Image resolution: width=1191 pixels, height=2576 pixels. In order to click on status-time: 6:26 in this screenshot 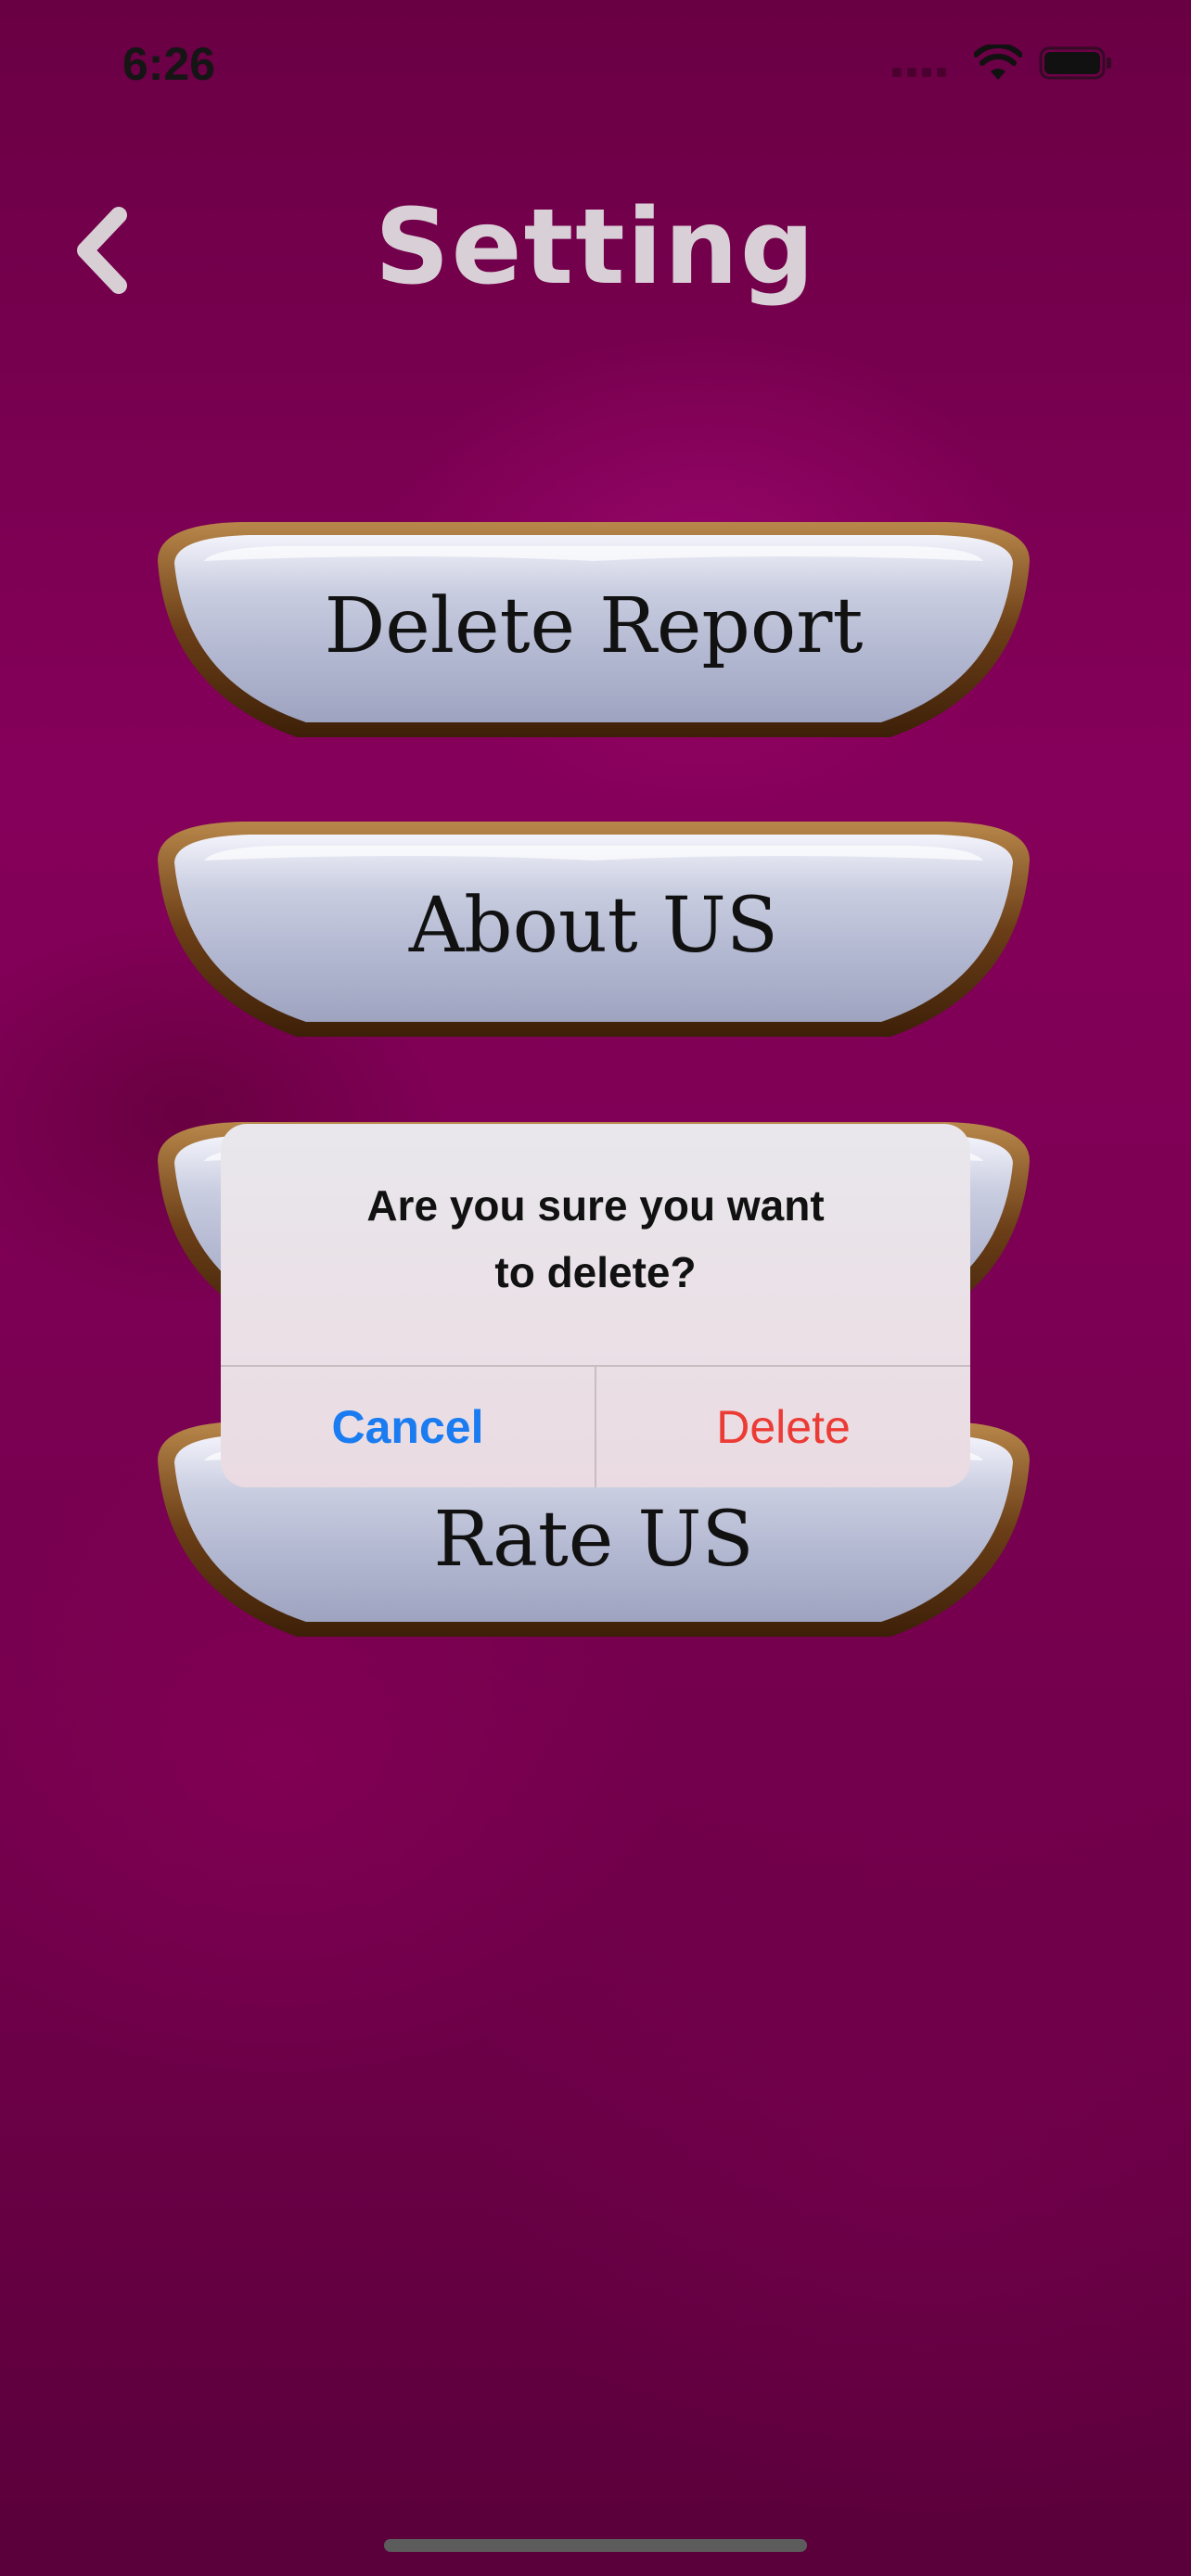, I will do `click(169, 64)`.